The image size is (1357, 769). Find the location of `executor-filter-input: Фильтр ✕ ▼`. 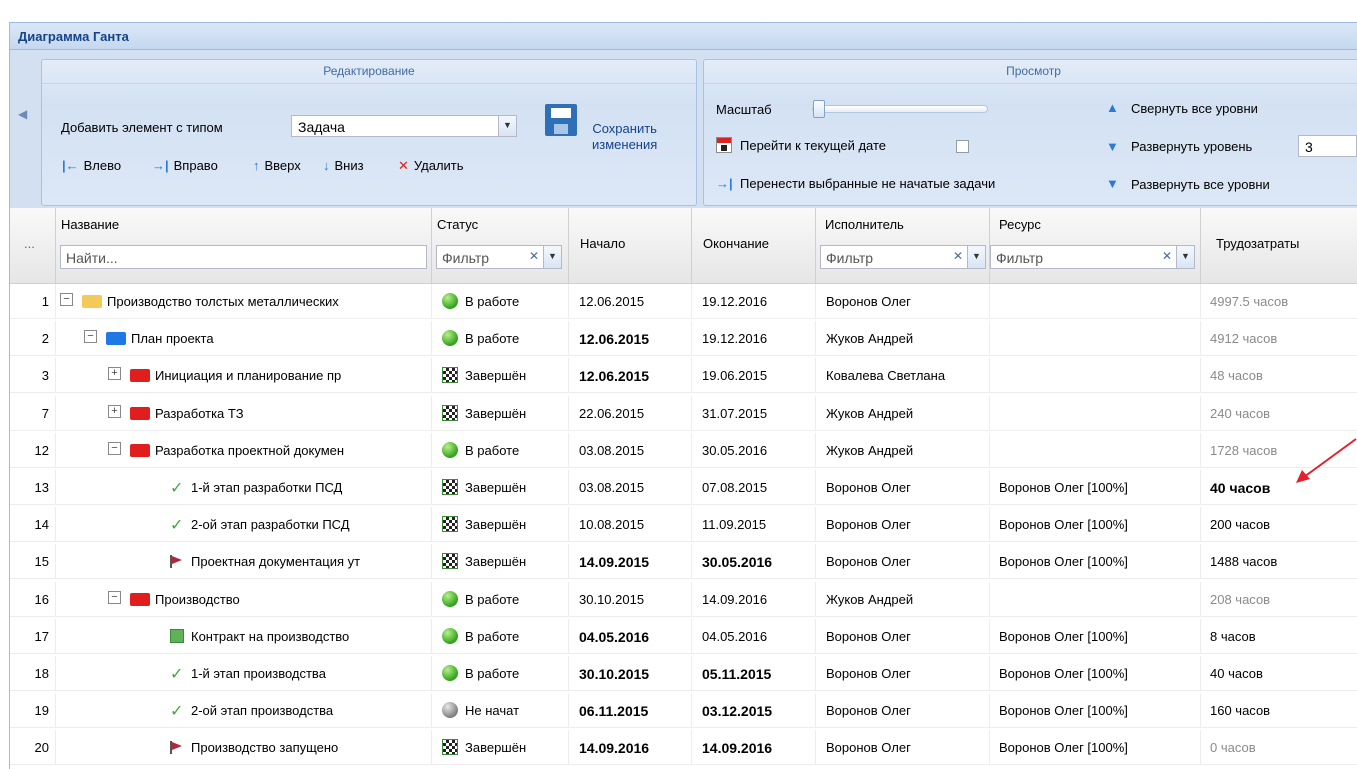

executor-filter-input: Фильтр ✕ ▼ is located at coordinates (903, 257).